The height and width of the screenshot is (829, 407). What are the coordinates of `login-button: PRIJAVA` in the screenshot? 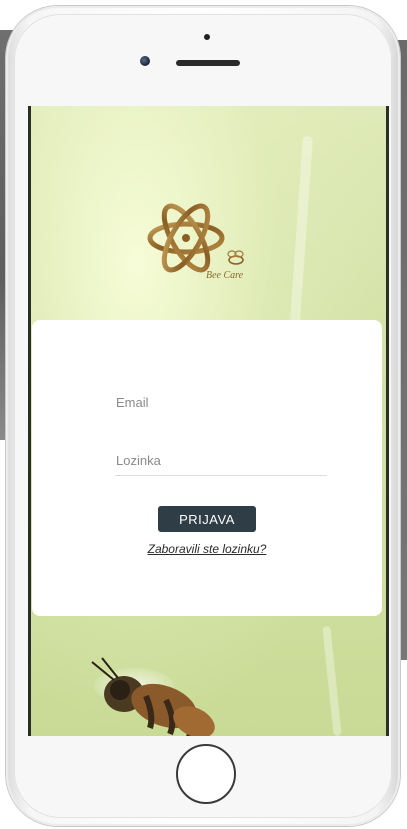 It's located at (207, 519).